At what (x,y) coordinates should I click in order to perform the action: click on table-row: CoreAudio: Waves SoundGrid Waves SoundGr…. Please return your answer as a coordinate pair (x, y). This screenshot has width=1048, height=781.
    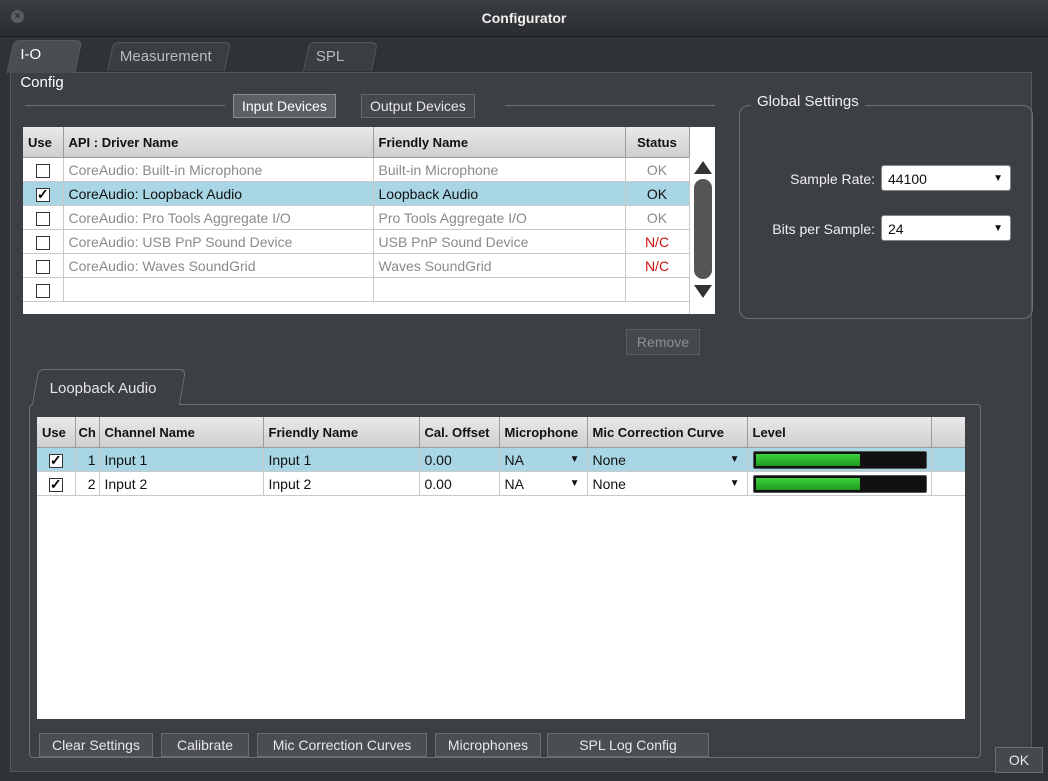
    Looking at the image, I should click on (356, 265).